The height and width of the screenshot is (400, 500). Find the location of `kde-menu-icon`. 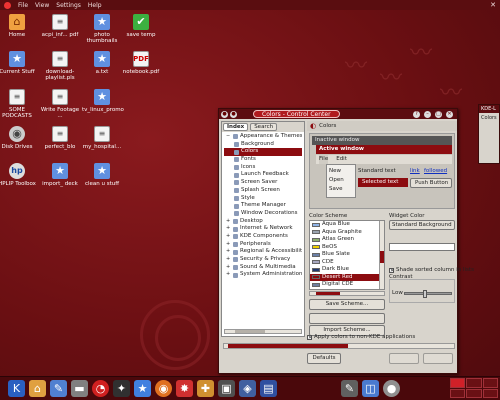

kde-menu-icon is located at coordinates (7, 5).